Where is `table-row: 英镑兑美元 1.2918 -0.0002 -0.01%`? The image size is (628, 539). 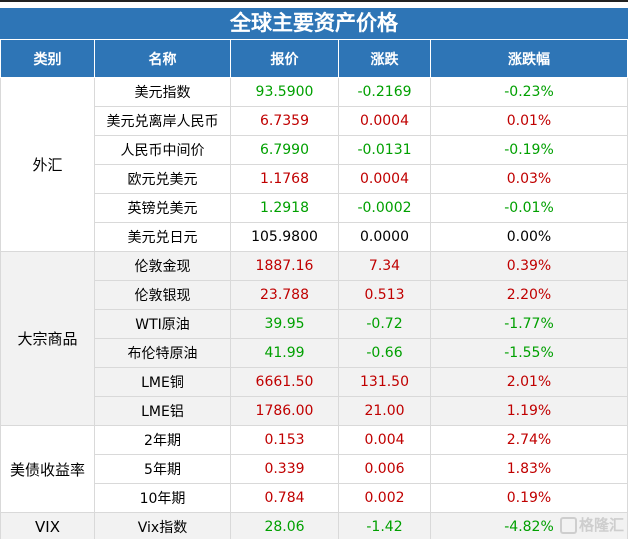
table-row: 英镑兑美元 1.2918 -0.0002 -0.01% is located at coordinates (314, 208).